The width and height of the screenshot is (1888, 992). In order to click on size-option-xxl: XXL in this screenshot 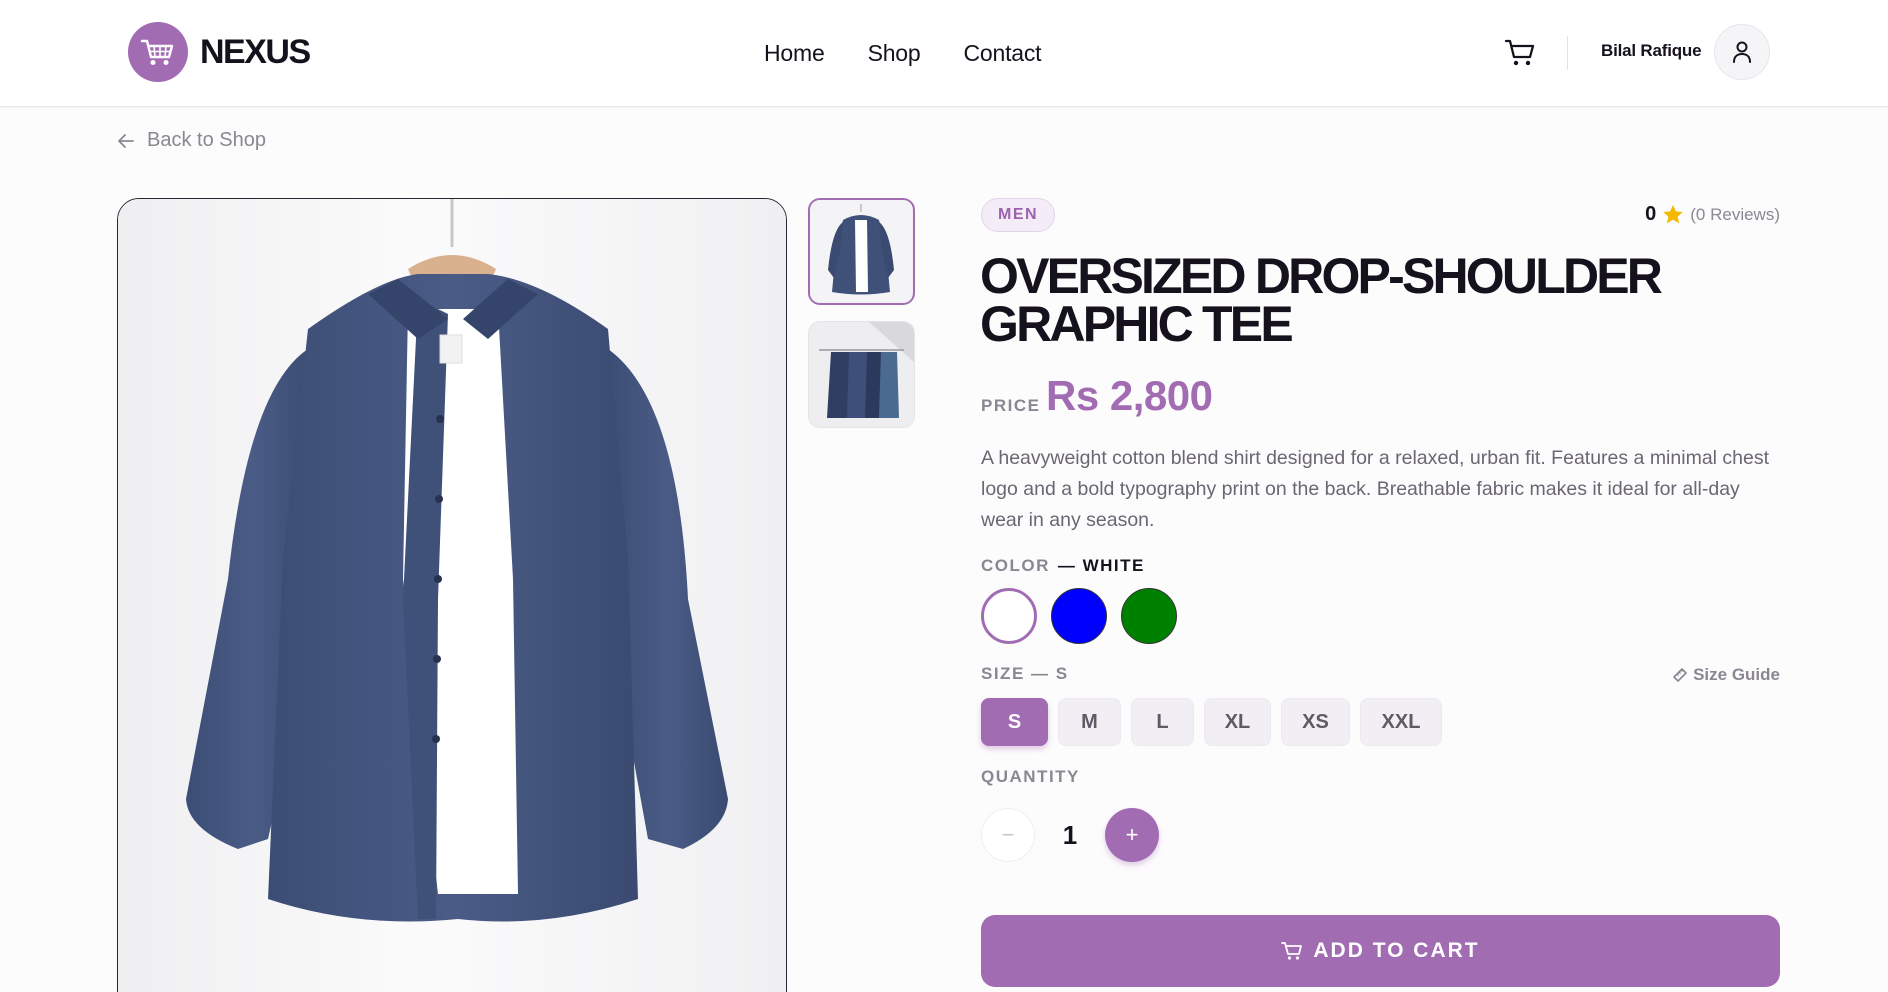, I will do `click(1401, 722)`.